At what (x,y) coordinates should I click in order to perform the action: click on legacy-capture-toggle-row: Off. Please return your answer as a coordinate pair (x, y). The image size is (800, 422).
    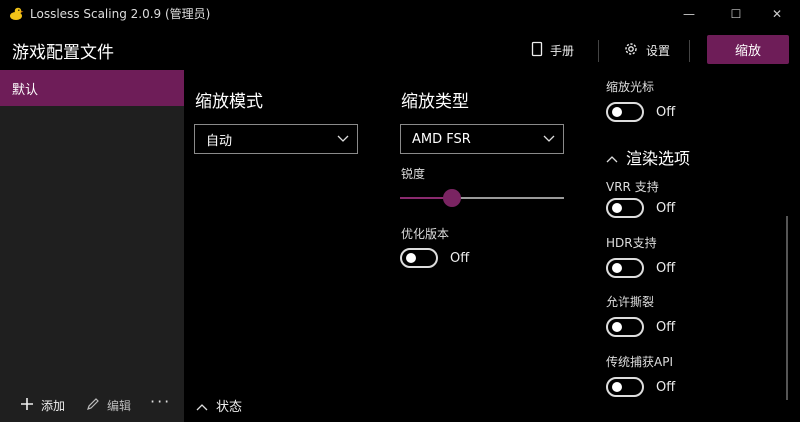
    Looking at the image, I should click on (640, 387).